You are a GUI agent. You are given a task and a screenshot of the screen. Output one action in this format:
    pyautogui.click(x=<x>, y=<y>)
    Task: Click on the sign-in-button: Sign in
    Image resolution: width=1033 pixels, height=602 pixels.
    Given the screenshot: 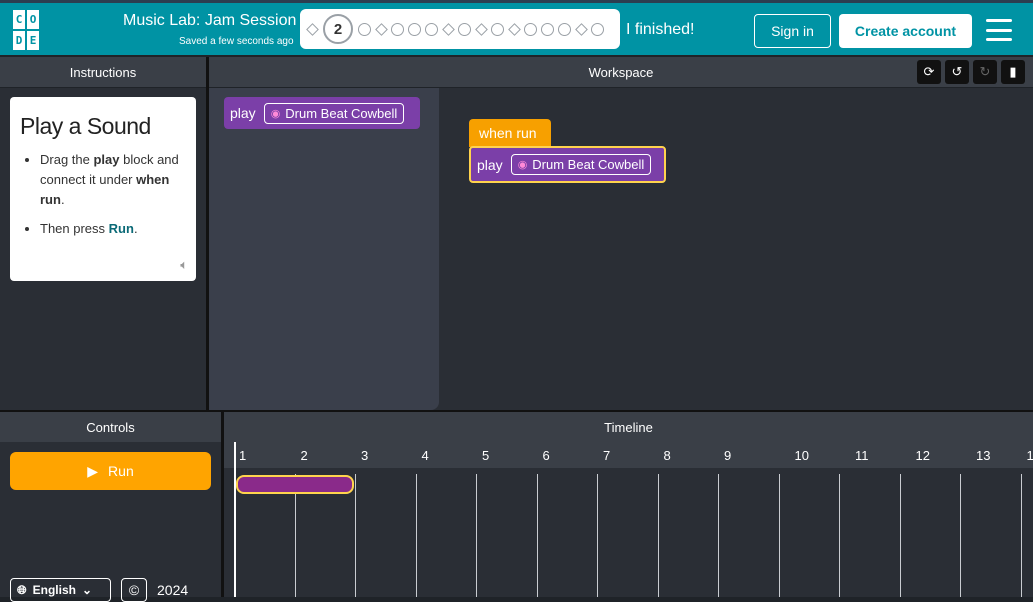 What is the action you would take?
    pyautogui.click(x=792, y=31)
    